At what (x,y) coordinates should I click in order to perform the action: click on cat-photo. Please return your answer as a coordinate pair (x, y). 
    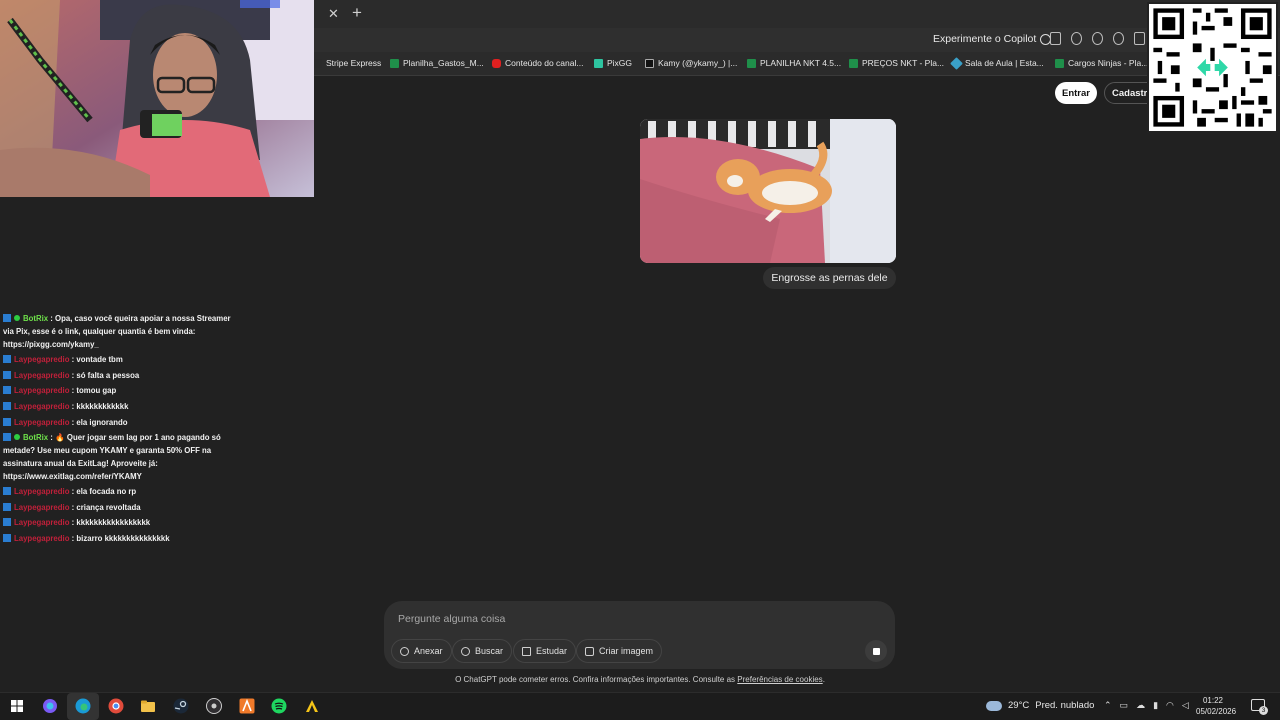
    Looking at the image, I should click on (768, 191).